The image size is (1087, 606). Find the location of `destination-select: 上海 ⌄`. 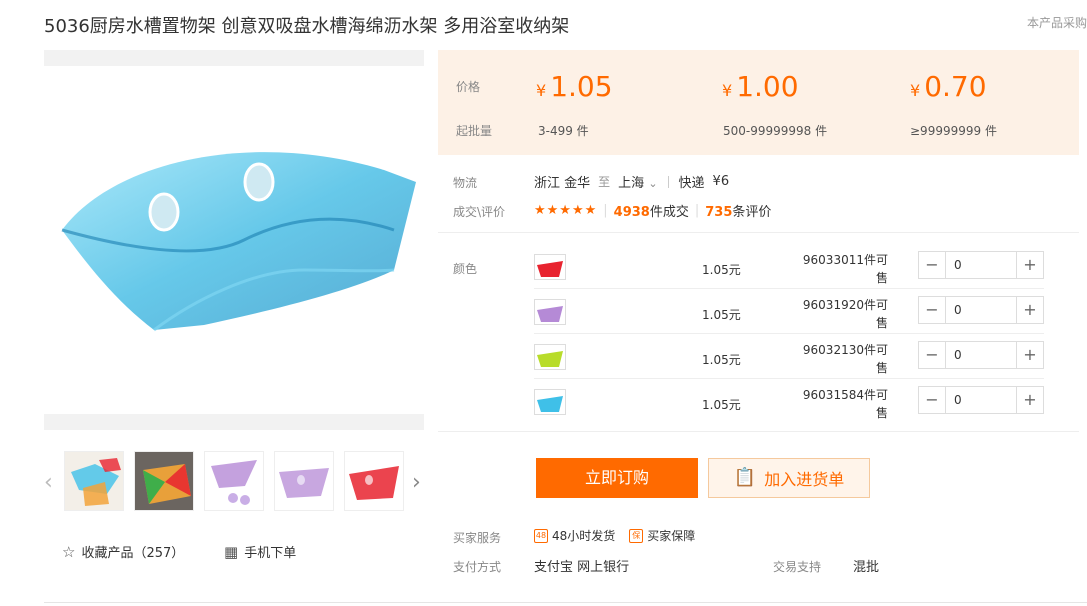

destination-select: 上海 ⌄ is located at coordinates (637, 181).